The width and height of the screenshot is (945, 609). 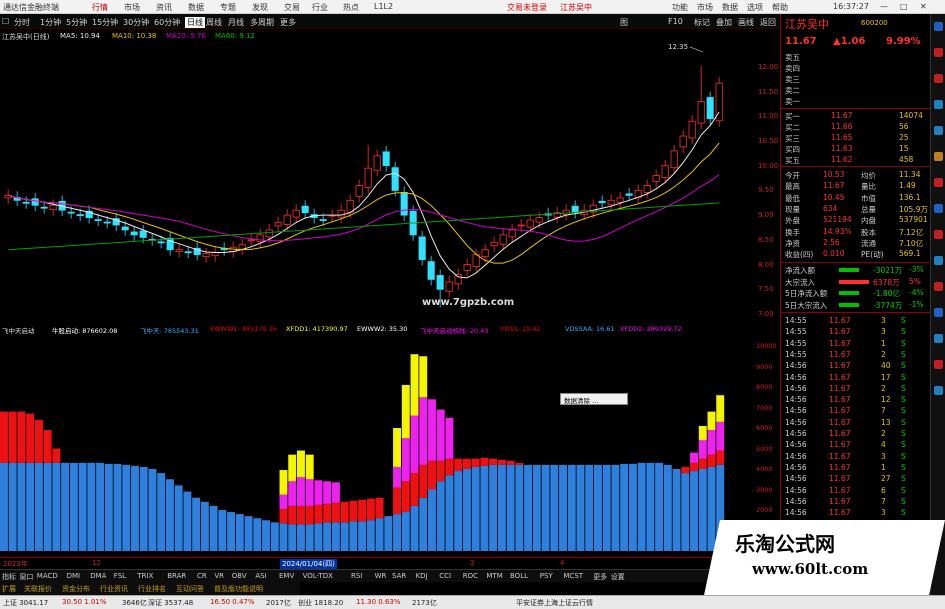 What do you see at coordinates (351, 7) in the screenshot?
I see `menu-redian: 热点` at bounding box center [351, 7].